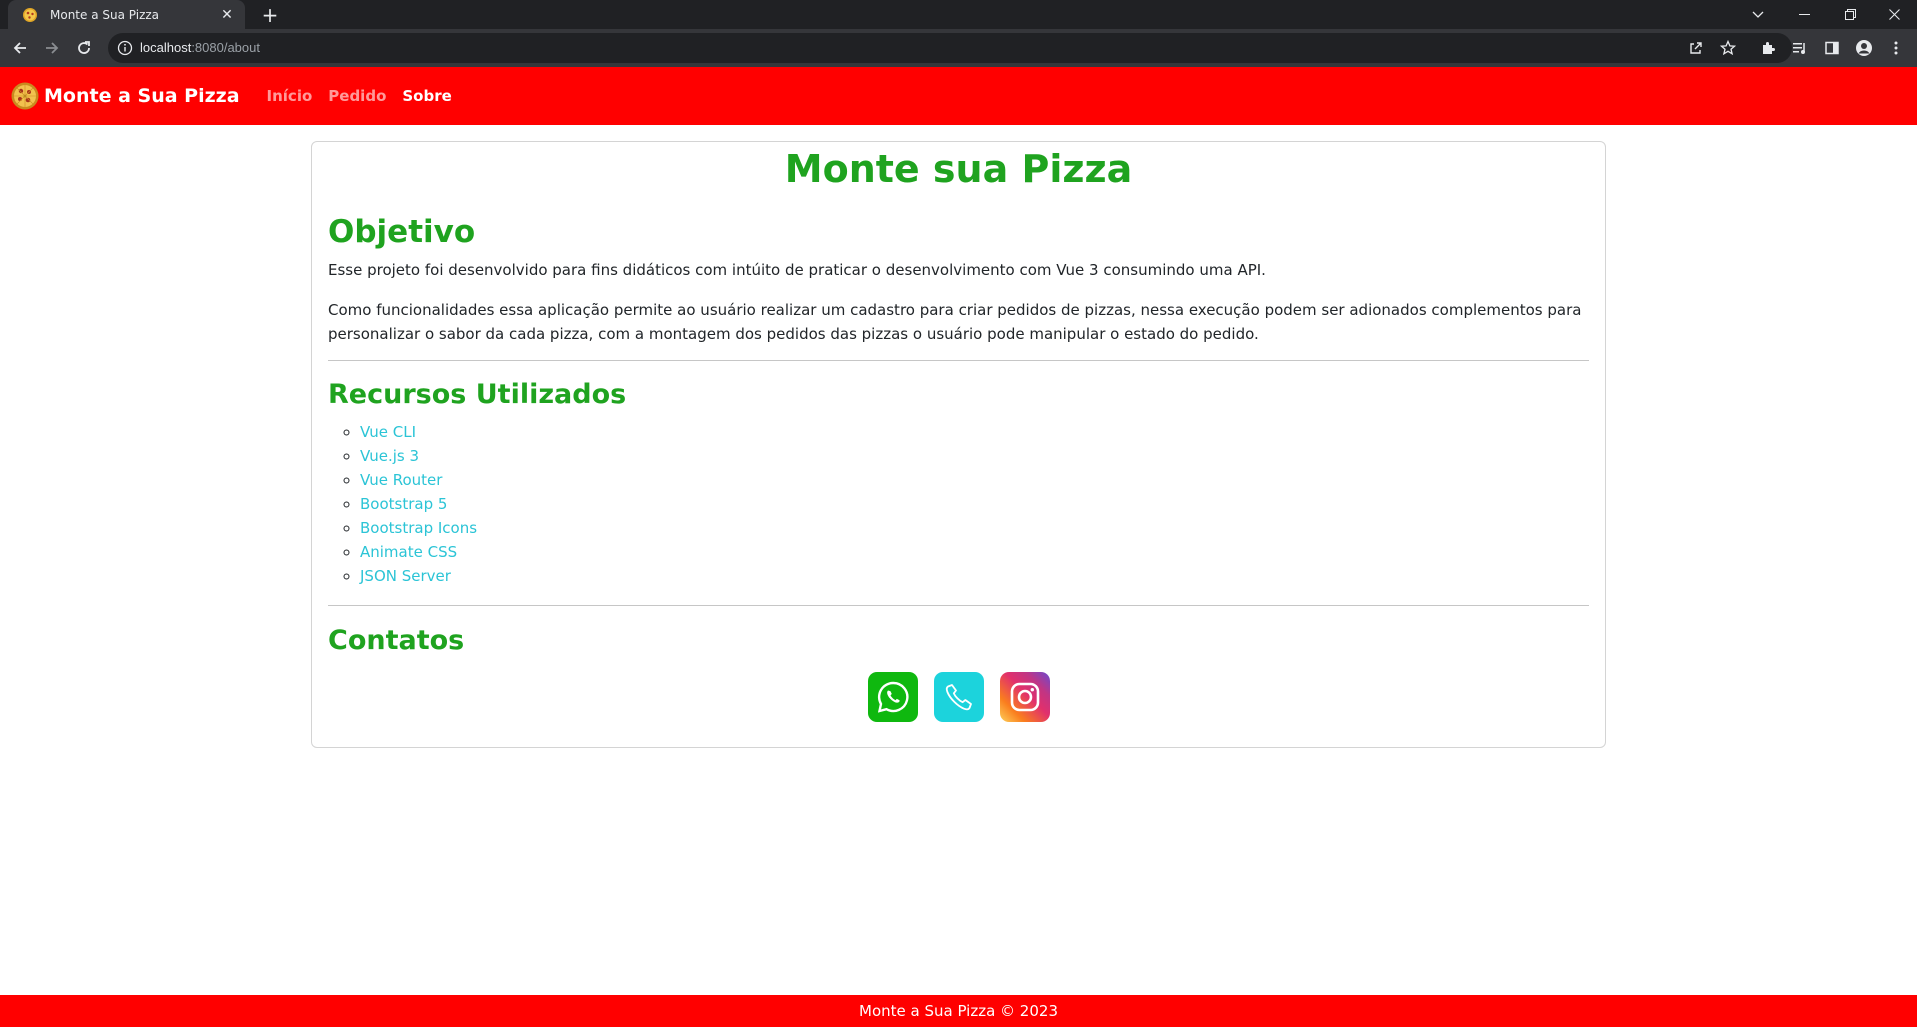 The height and width of the screenshot is (1027, 1917). Describe the element at coordinates (105, 14) in the screenshot. I see `tab-title: Monte a Sua Pizza` at that location.